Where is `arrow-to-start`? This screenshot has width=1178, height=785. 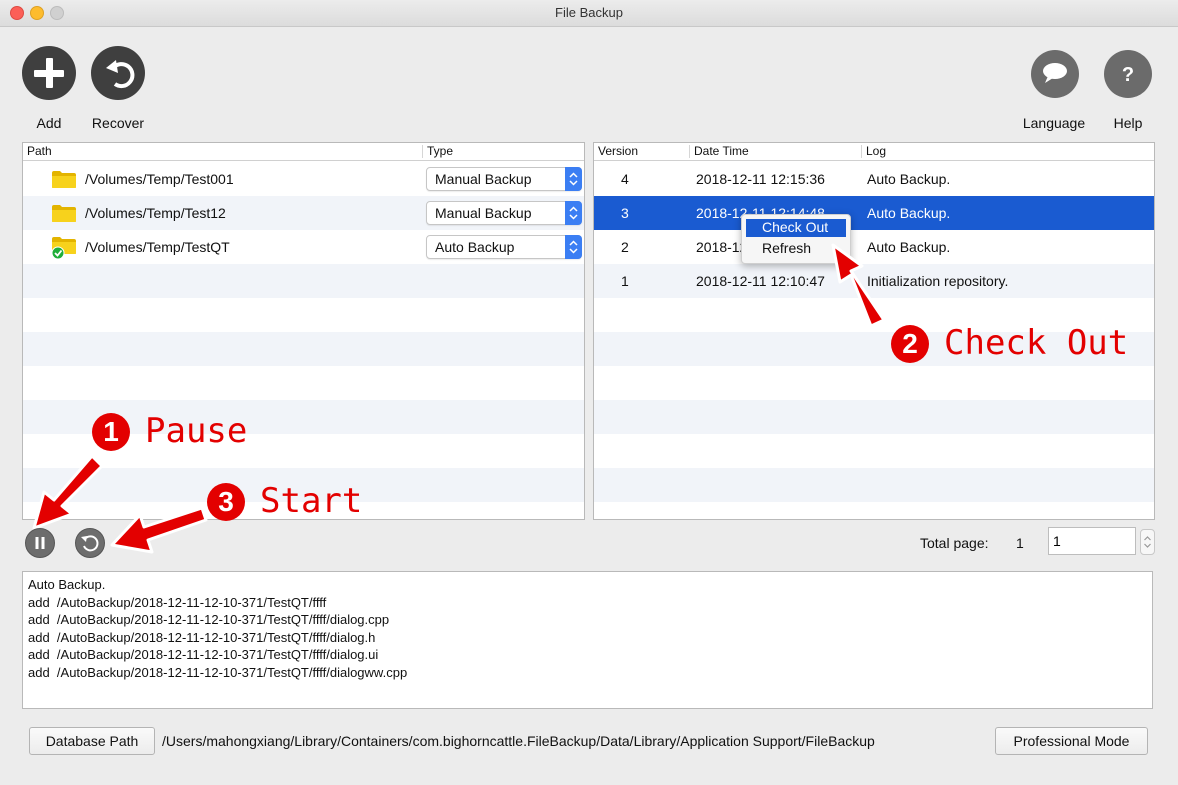 arrow-to-start is located at coordinates (159, 530).